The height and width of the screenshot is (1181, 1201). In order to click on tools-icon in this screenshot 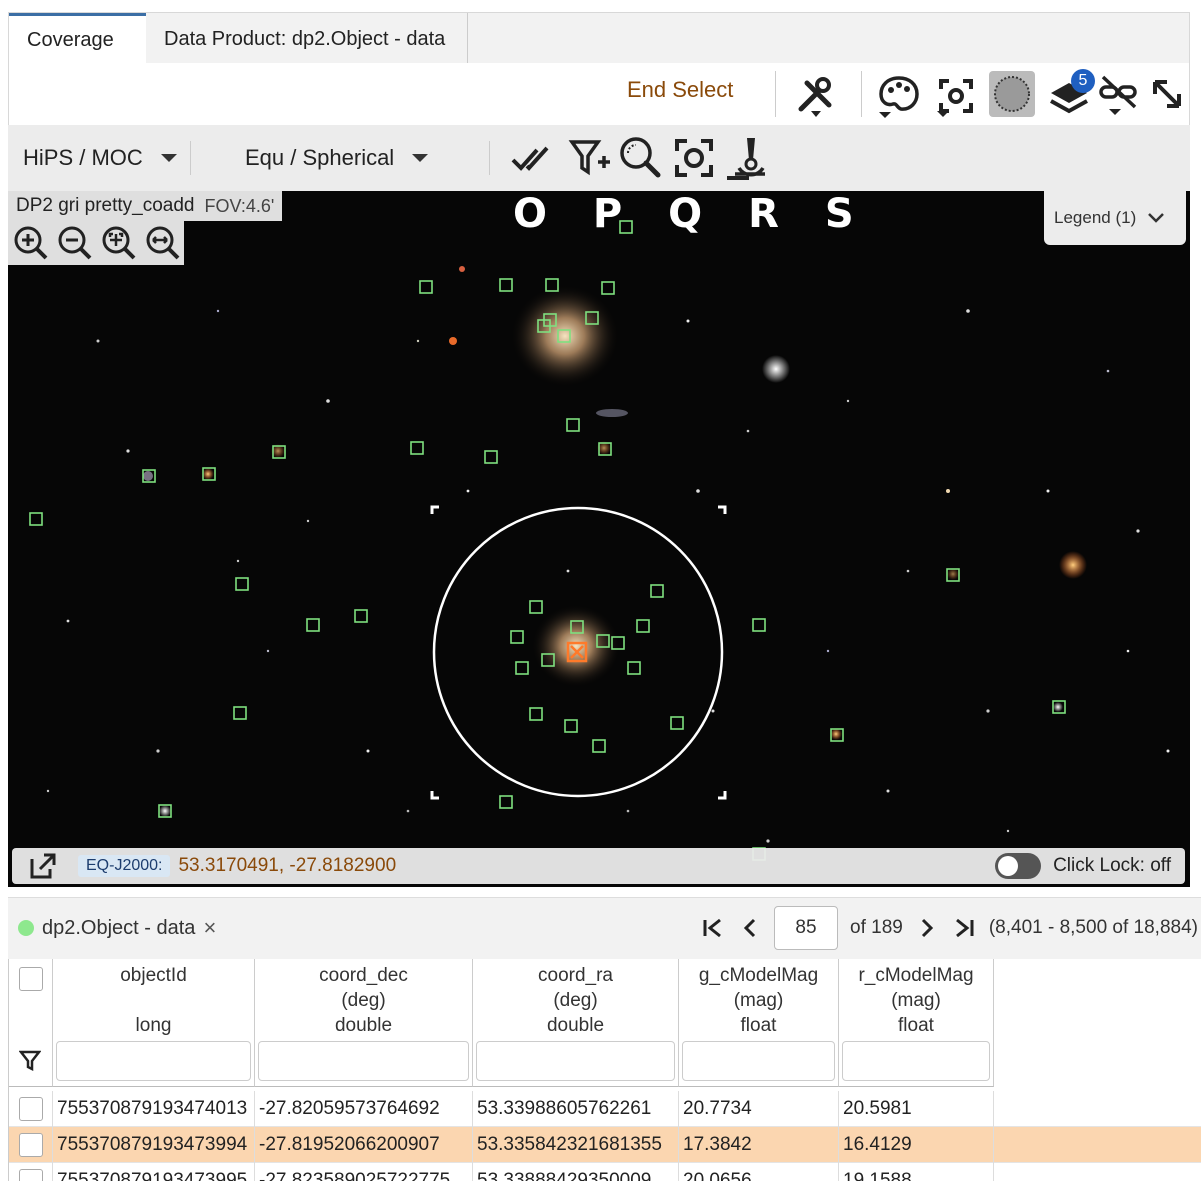, I will do `click(816, 96)`.